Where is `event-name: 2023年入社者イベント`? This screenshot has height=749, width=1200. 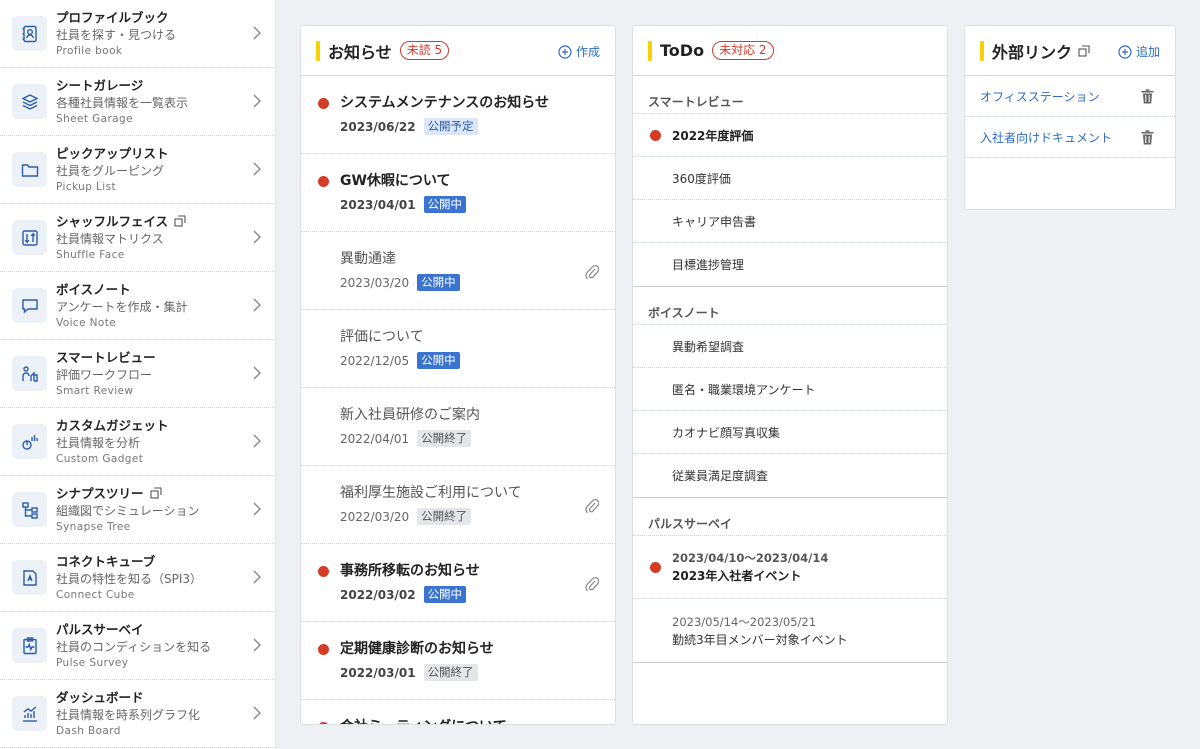
event-name: 2023年入社者イベント is located at coordinates (737, 576).